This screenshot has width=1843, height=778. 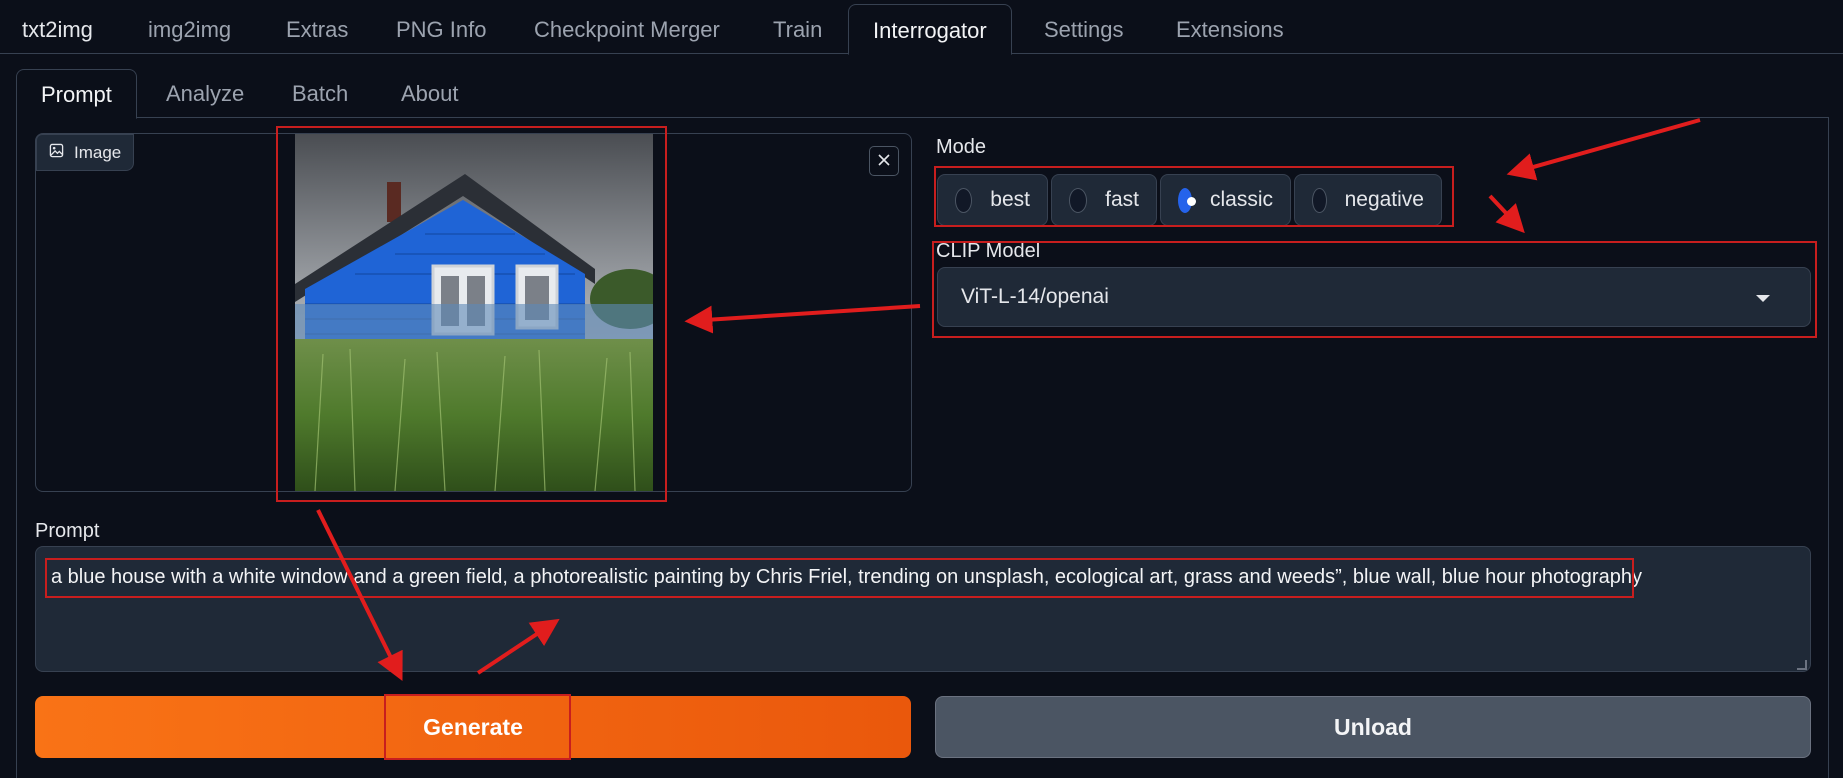 What do you see at coordinates (474, 312) in the screenshot?
I see `uploaded-image` at bounding box center [474, 312].